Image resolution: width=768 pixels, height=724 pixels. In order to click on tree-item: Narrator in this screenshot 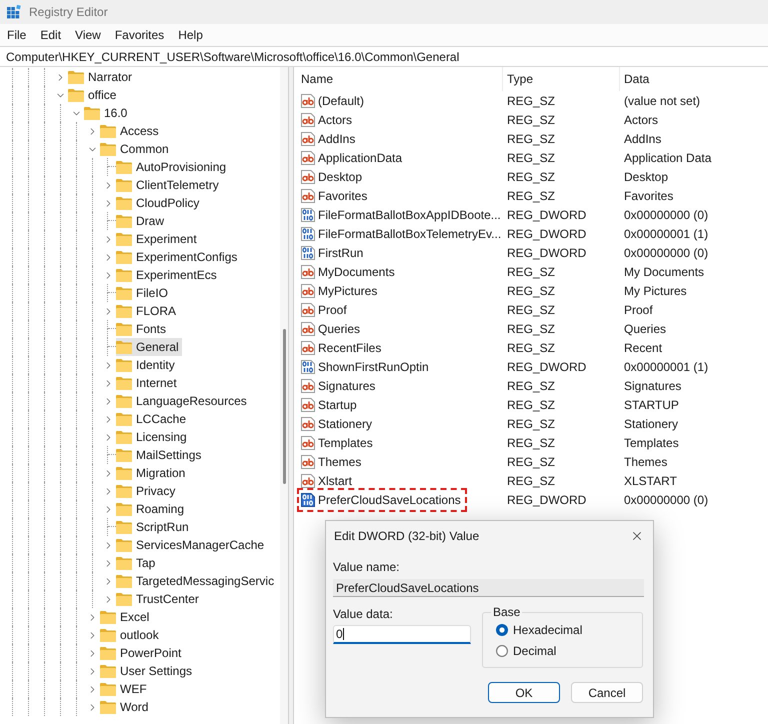, I will do `click(102, 77)`.